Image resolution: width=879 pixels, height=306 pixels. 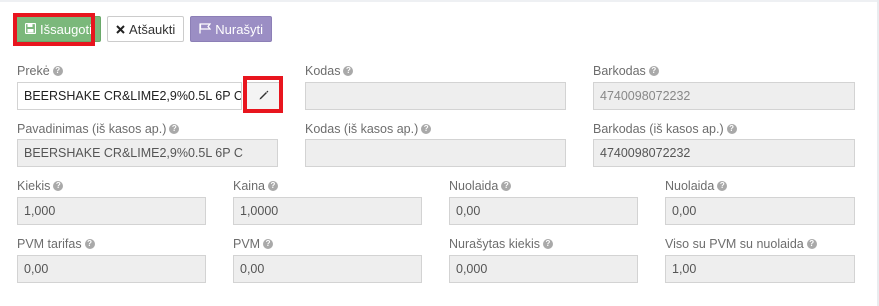 I want to click on cancel-button: Atšaukti, so click(x=146, y=29).